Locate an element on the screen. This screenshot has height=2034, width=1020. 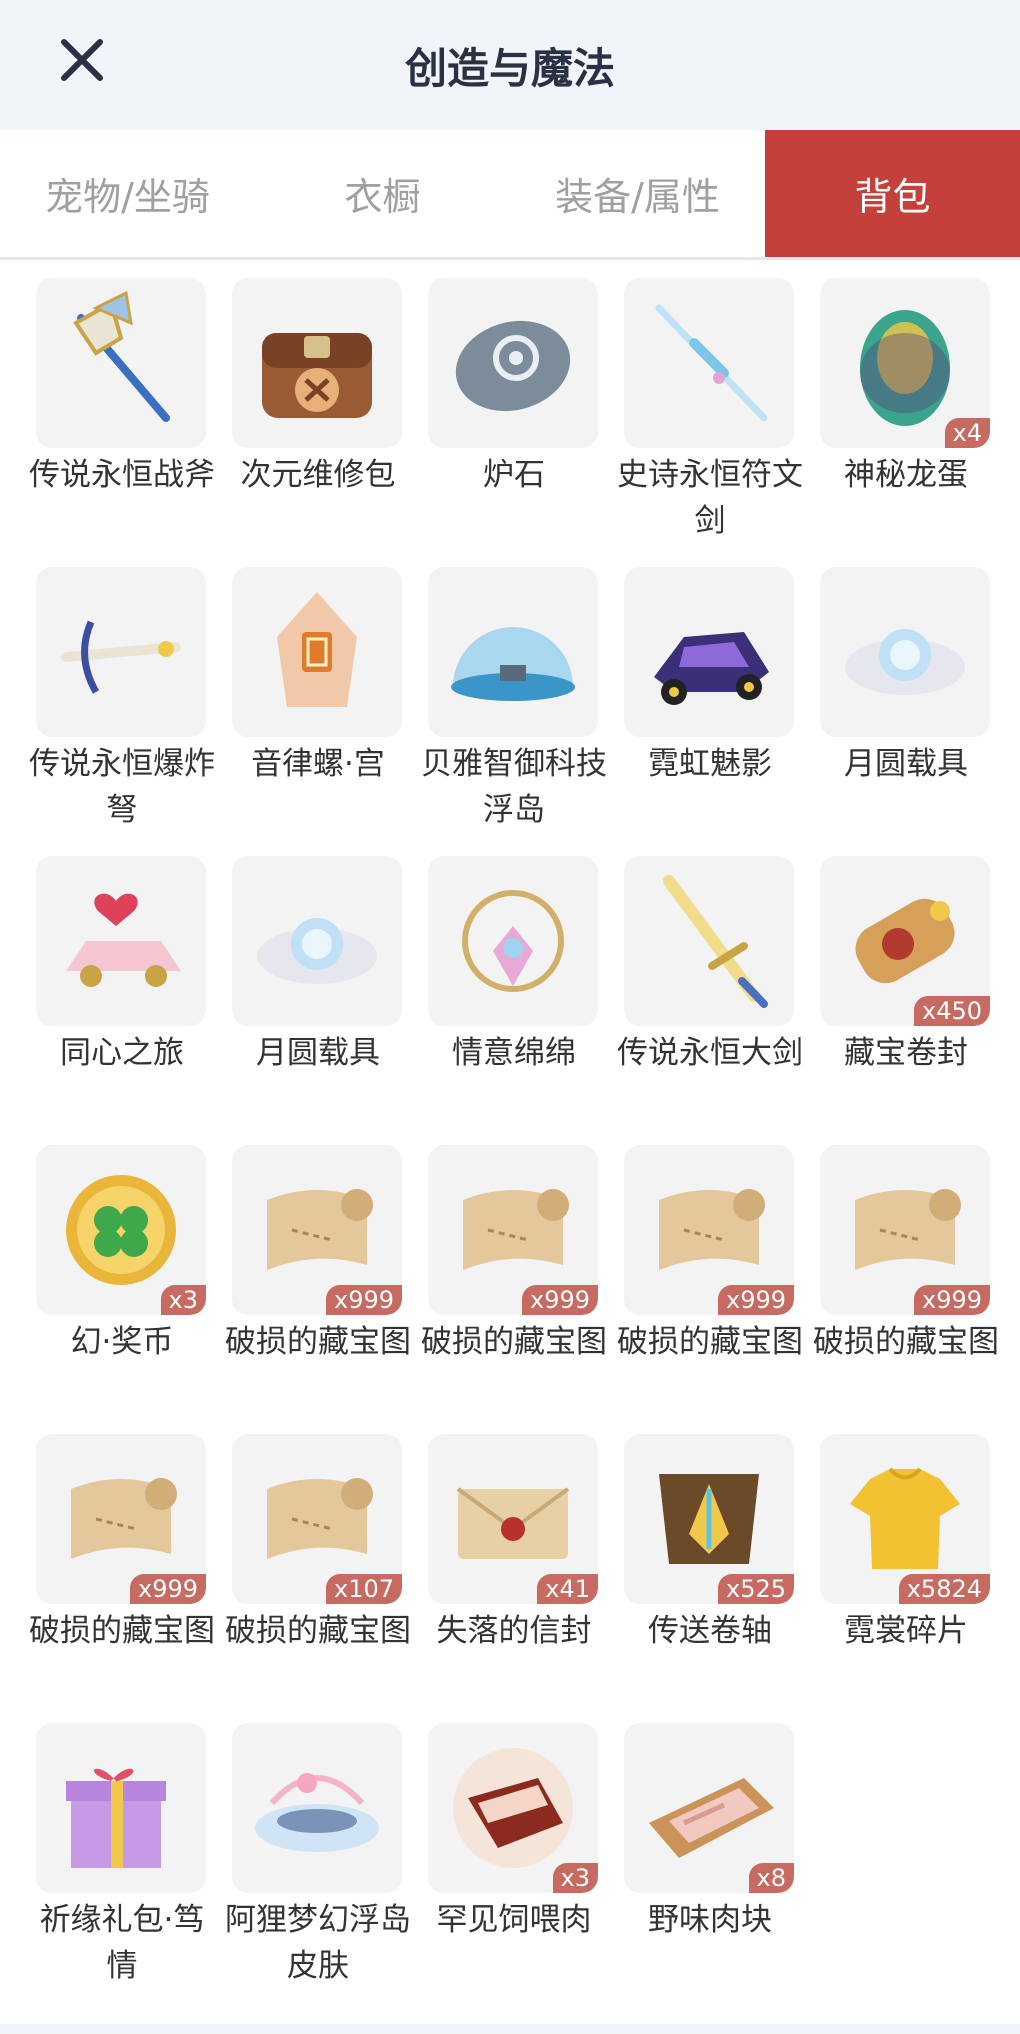
inventory-item: 传说永恒爆炸弩 is located at coordinates (121, 689).